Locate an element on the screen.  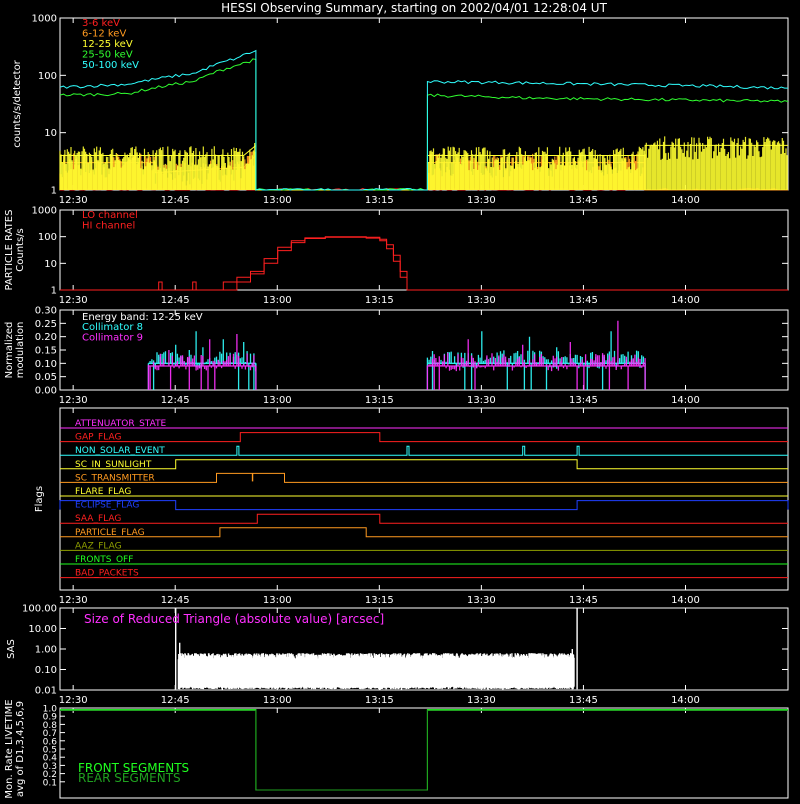
modulation-legend-1: Collimator 9 is located at coordinates (112, 338).